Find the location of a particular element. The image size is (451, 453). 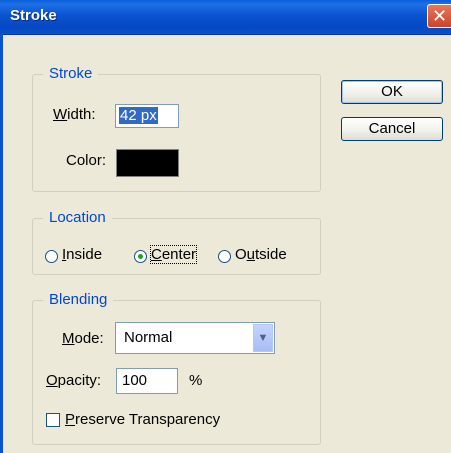

ok-button: OK is located at coordinates (392, 92).